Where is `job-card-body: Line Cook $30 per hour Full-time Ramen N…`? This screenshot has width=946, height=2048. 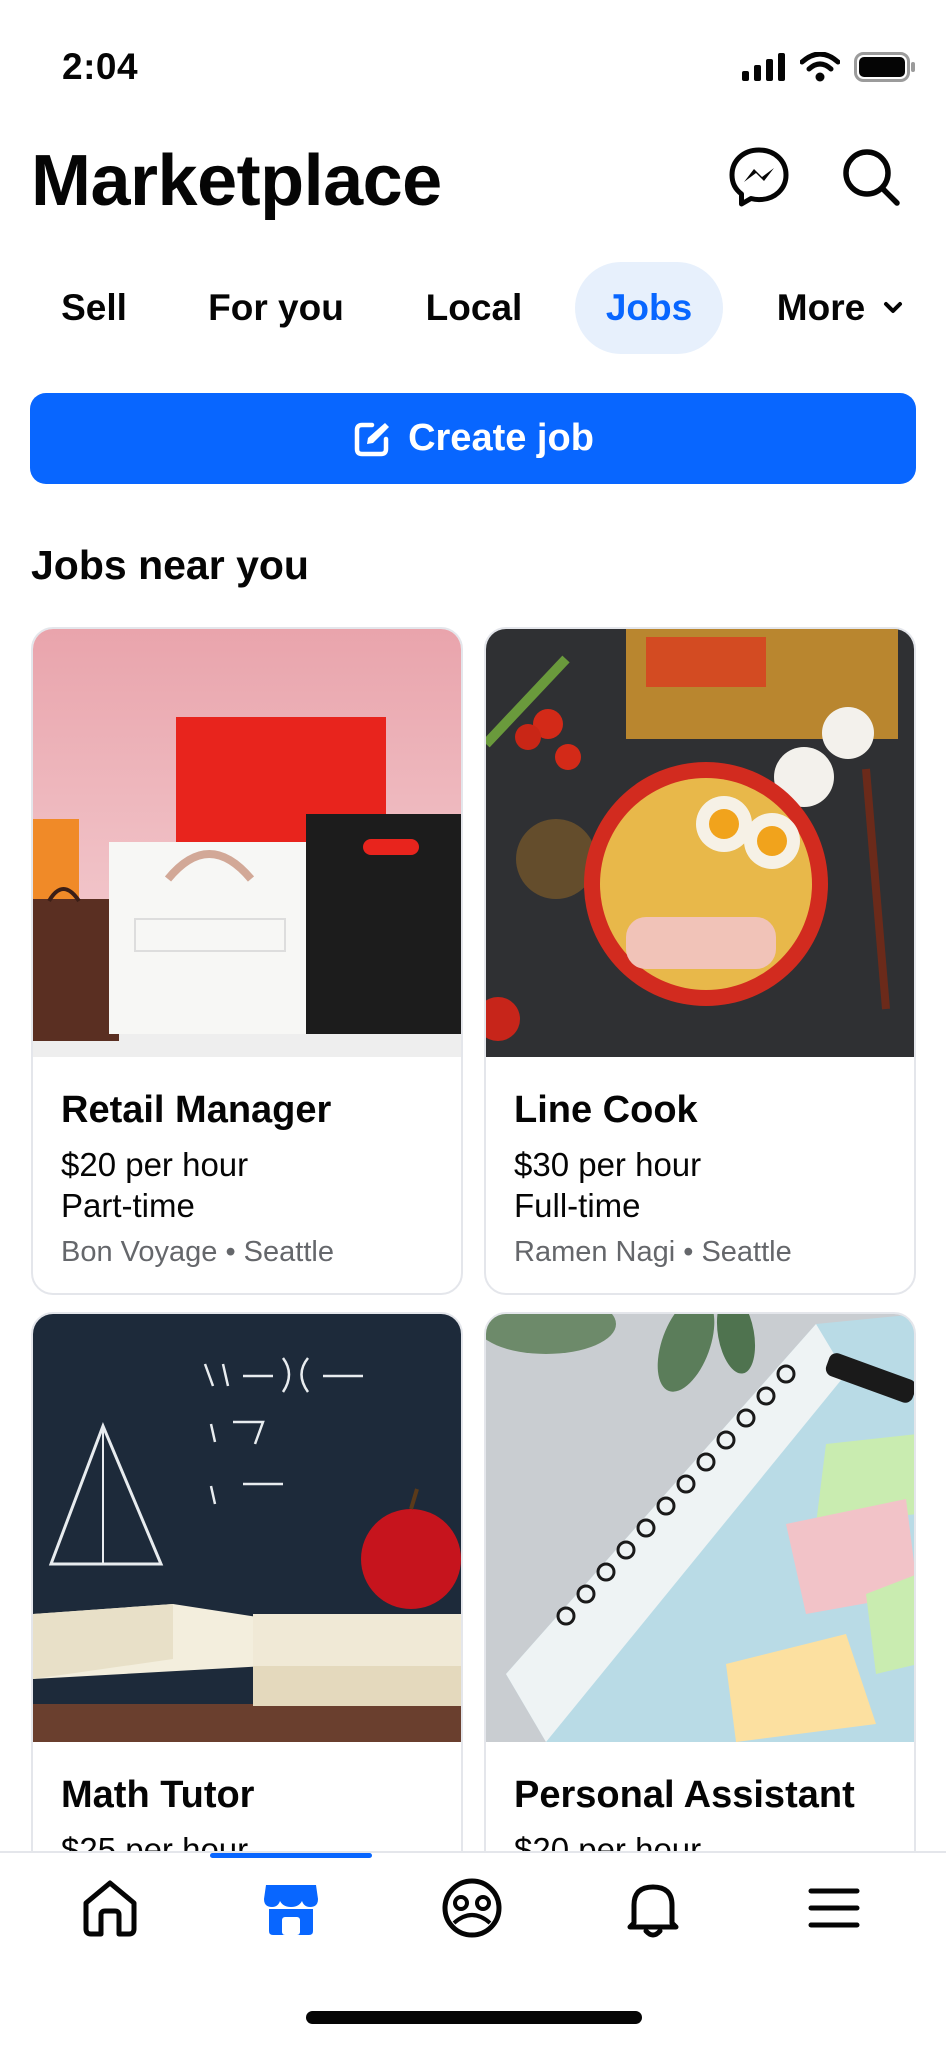 job-card-body: Line Cook $30 per hour Full-time Ramen N… is located at coordinates (700, 1175).